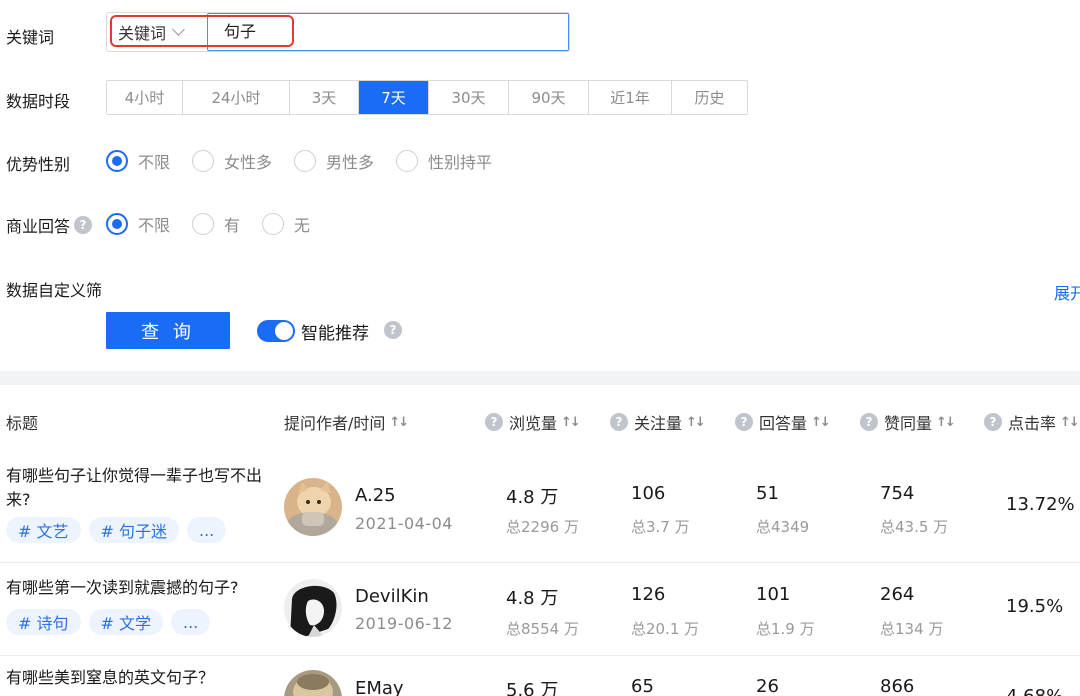 The height and width of the screenshot is (696, 1080). Describe the element at coordinates (468, 97) in the screenshot. I see `period-tab-30d: 30天` at that location.